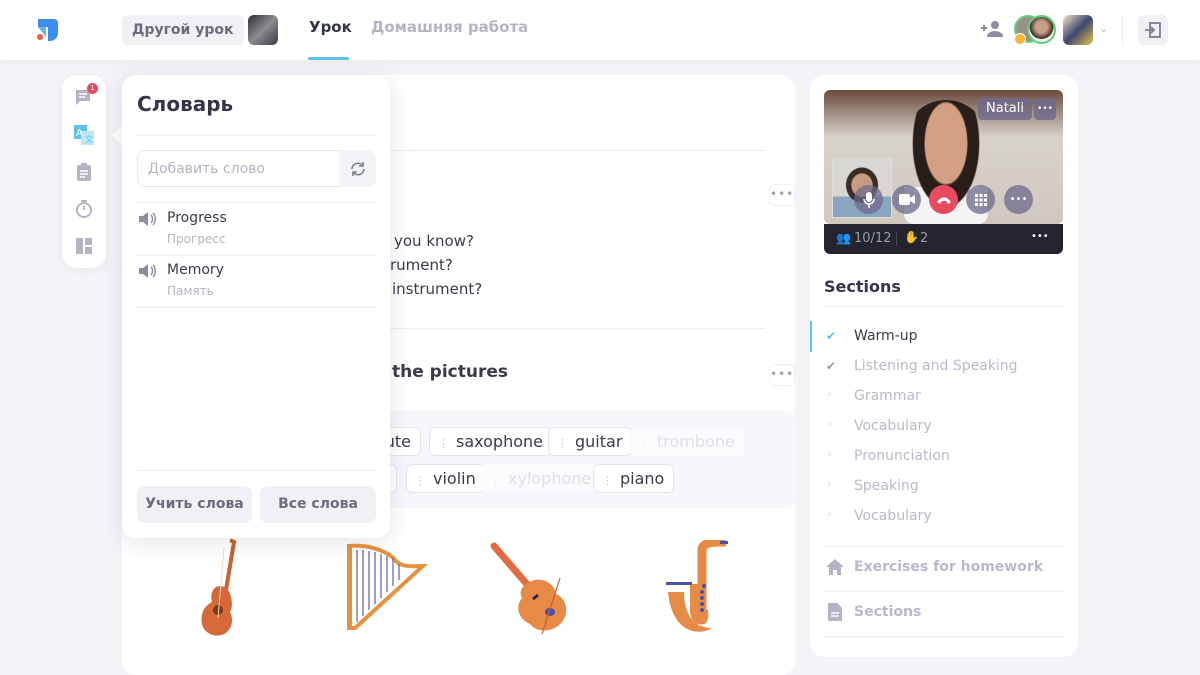  What do you see at coordinates (634, 478) in the screenshot?
I see `word-chip: ⋮ piano` at bounding box center [634, 478].